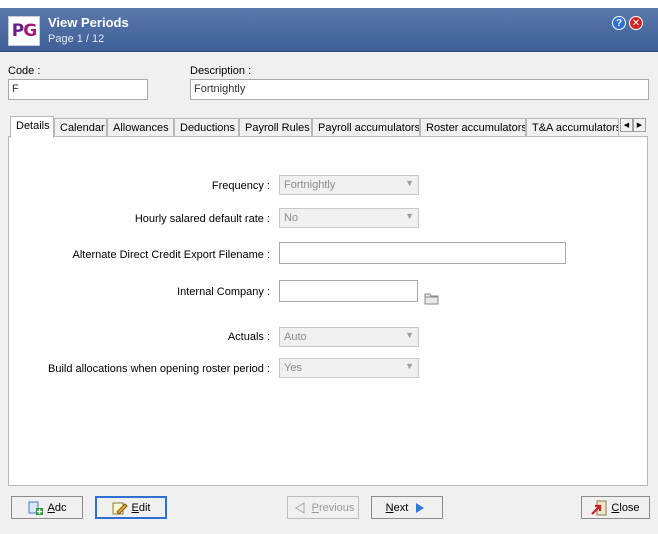  Describe the element at coordinates (221, 71) in the screenshot. I see `description-label: Description :` at that location.